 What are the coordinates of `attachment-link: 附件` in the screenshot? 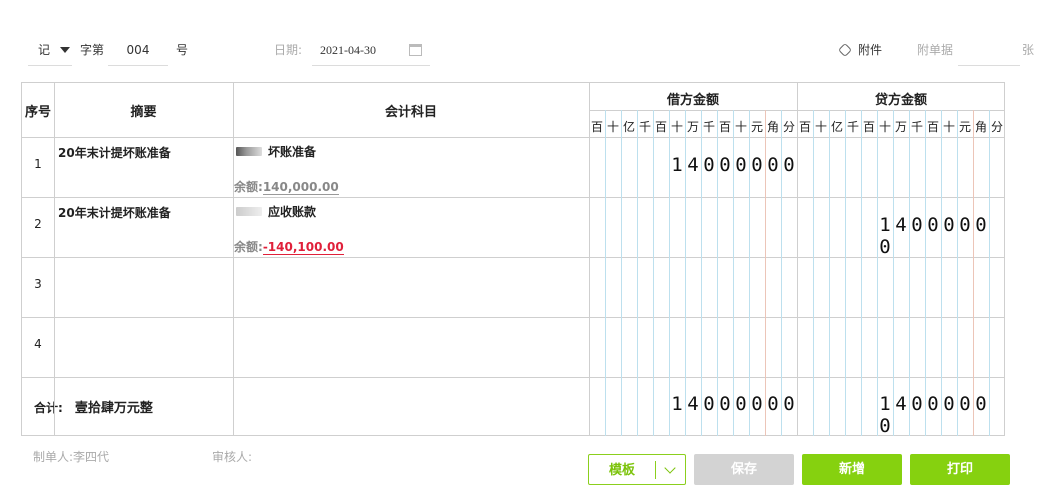 It's located at (859, 51).